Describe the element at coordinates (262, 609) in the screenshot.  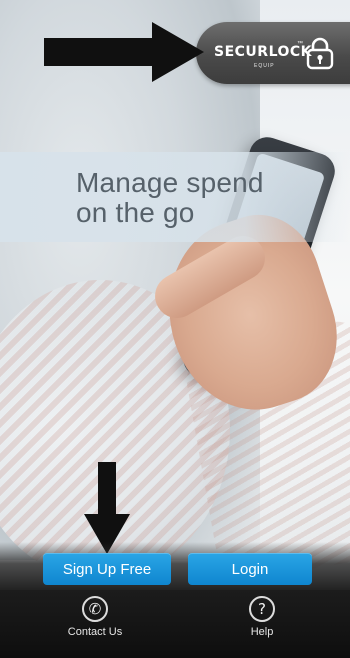
I see `question-icon: ?` at that location.